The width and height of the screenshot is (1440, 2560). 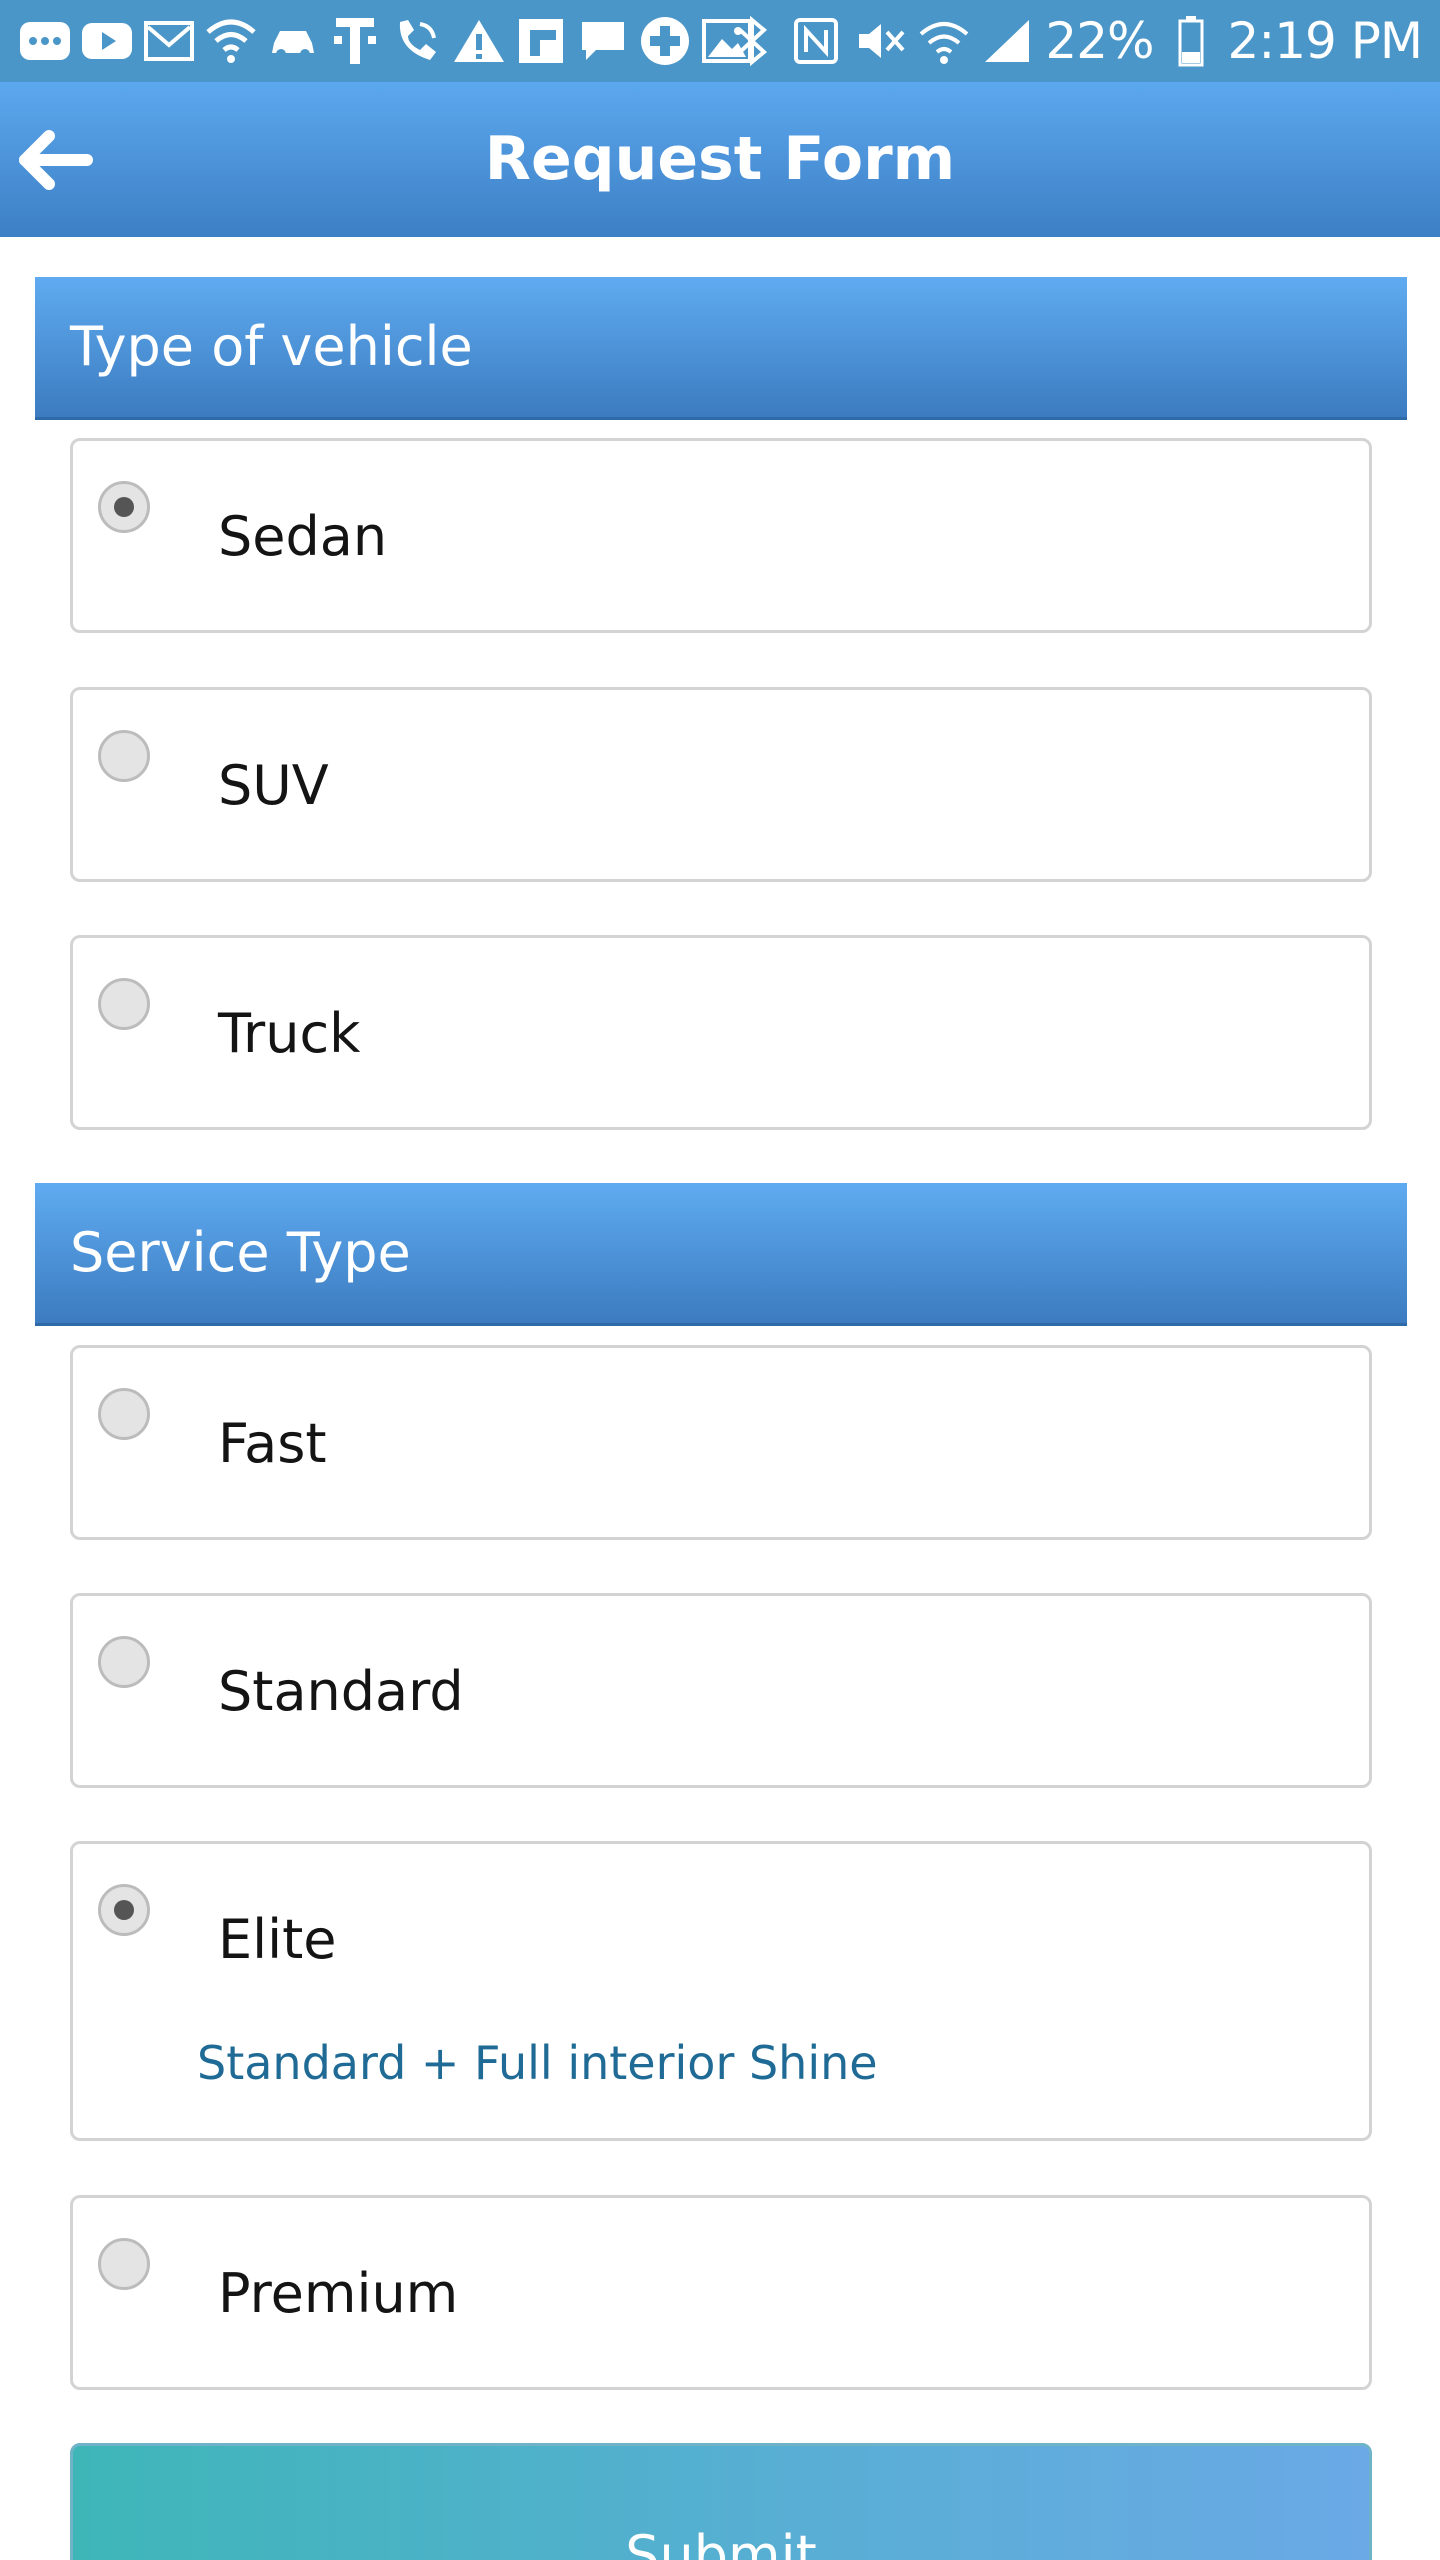 What do you see at coordinates (124, 1414) in the screenshot?
I see `radio-fast` at bounding box center [124, 1414].